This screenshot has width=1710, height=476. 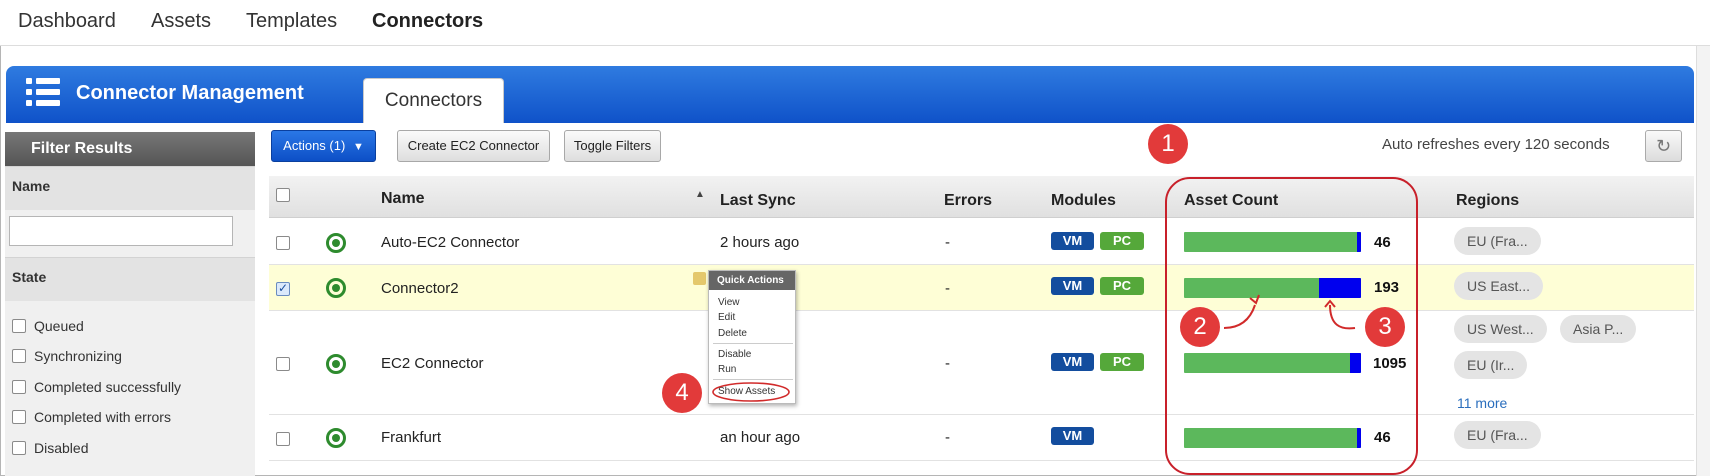 I want to click on callout-badge: 3, so click(x=1385, y=327).